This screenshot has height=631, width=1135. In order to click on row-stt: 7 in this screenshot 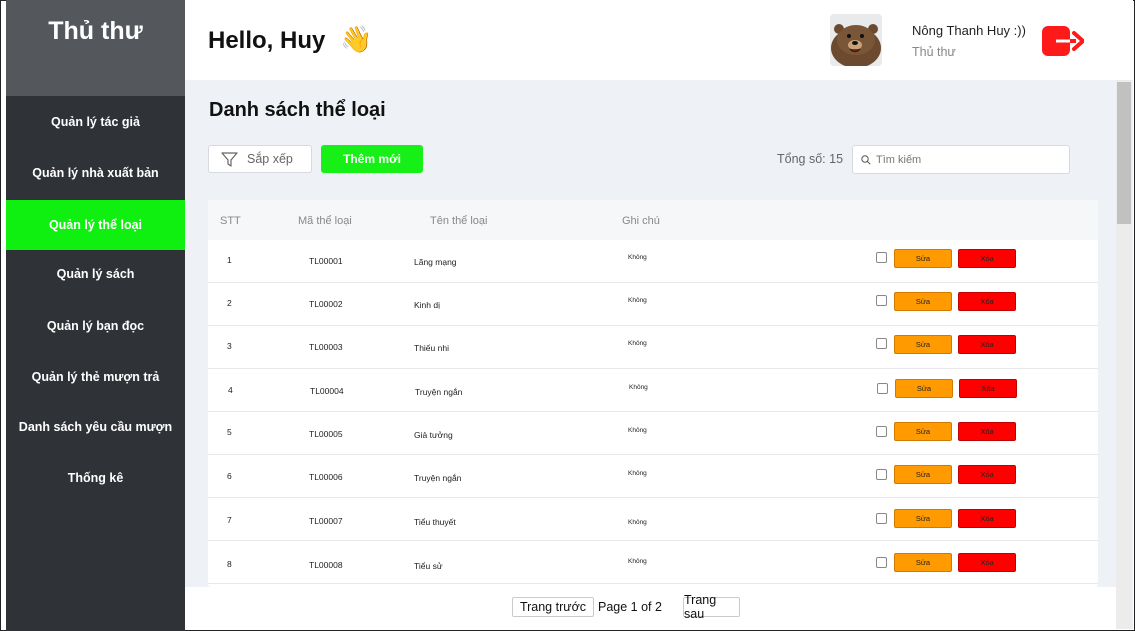, I will do `click(229, 520)`.